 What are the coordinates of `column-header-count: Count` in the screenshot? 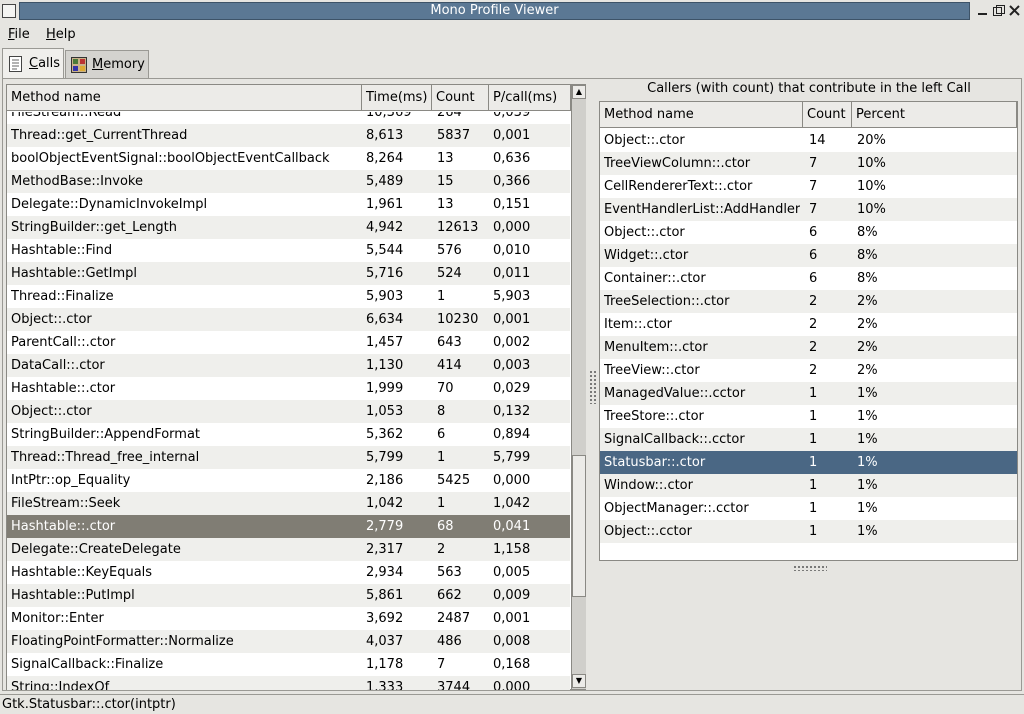 It's located at (460, 98).